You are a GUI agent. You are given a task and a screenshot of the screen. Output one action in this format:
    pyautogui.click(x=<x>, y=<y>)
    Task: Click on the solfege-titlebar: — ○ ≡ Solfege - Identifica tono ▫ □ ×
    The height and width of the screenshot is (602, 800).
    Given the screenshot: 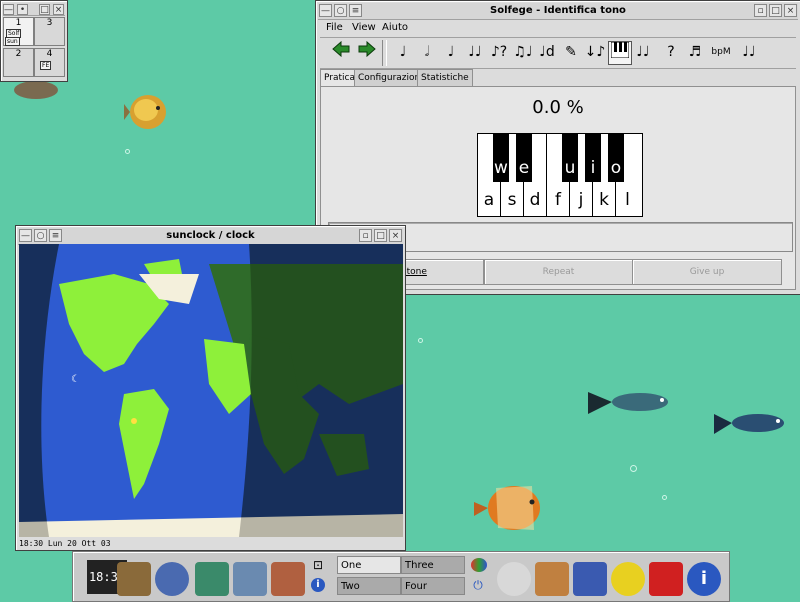 What is the action you would take?
    pyautogui.click(x=558, y=11)
    